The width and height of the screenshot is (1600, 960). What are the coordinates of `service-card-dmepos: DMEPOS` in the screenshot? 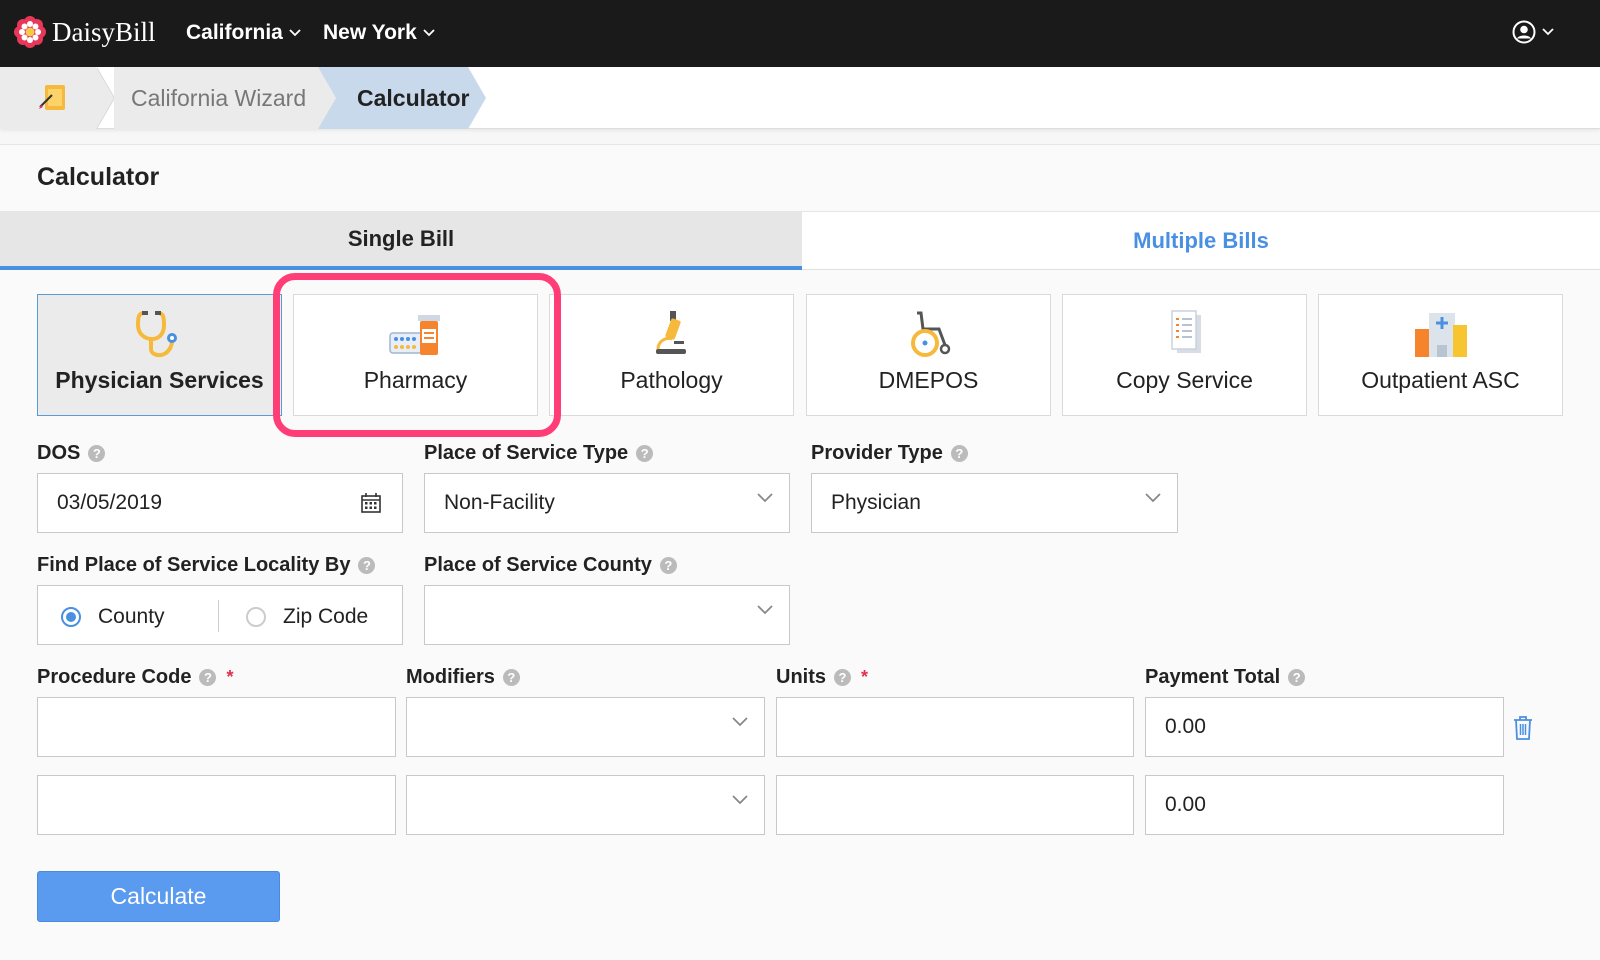 It's located at (928, 355).